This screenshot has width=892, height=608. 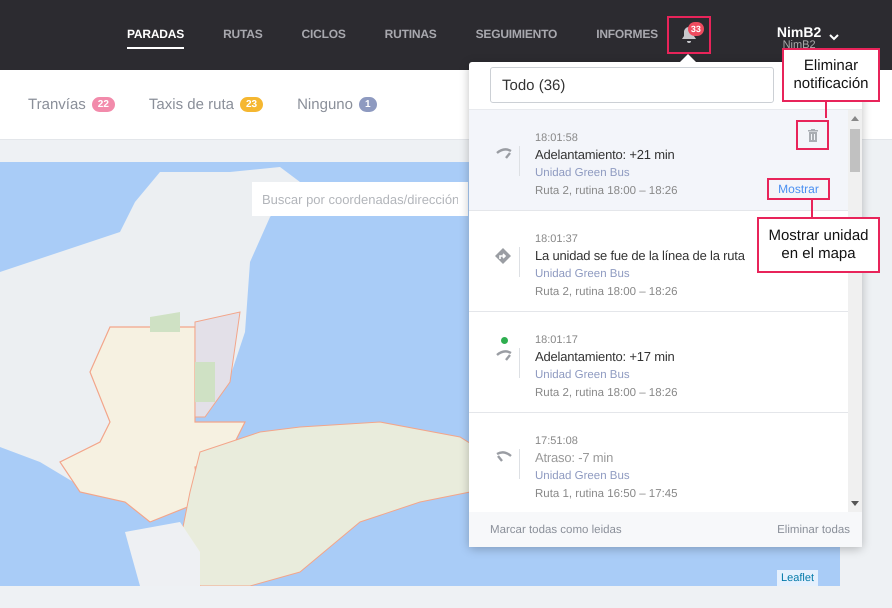 What do you see at coordinates (606, 494) in the screenshot?
I see `route-info: Ruta 1, rutina 16:50 – 17:45` at bounding box center [606, 494].